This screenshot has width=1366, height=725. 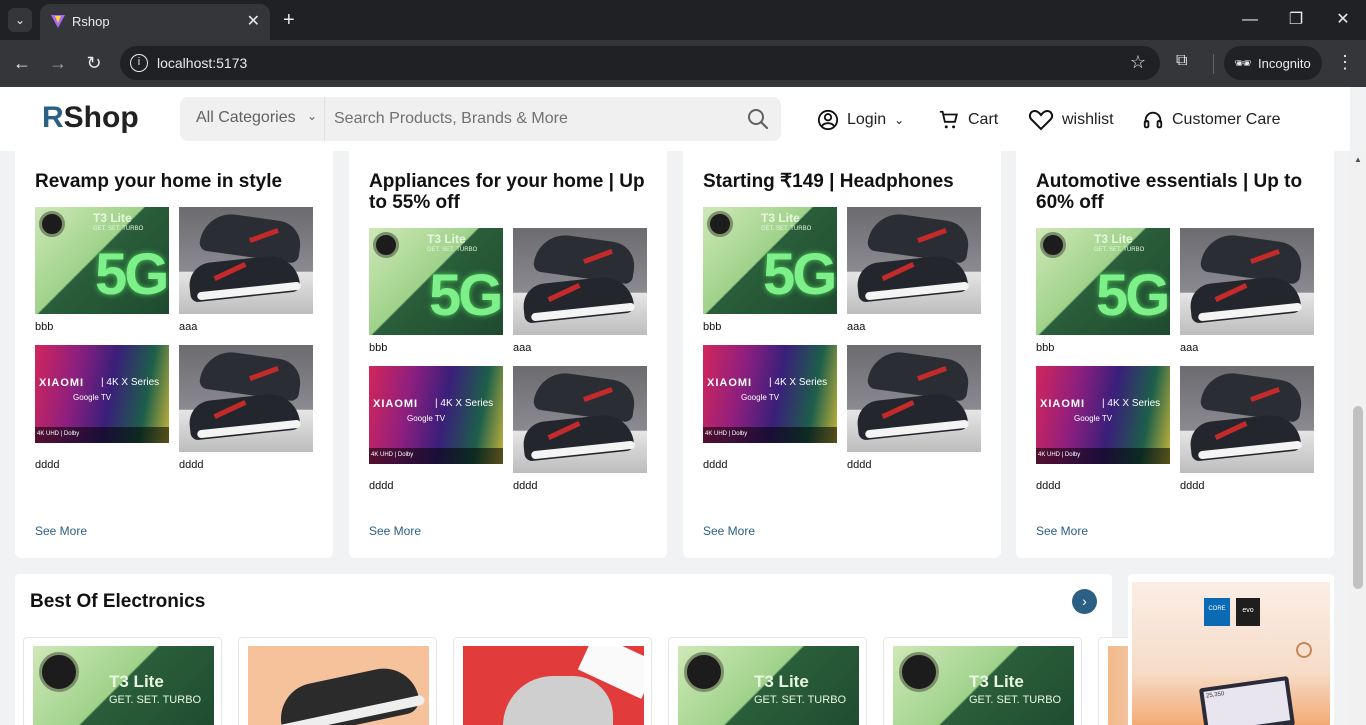 I want to click on search-icon, so click(x=758, y=119).